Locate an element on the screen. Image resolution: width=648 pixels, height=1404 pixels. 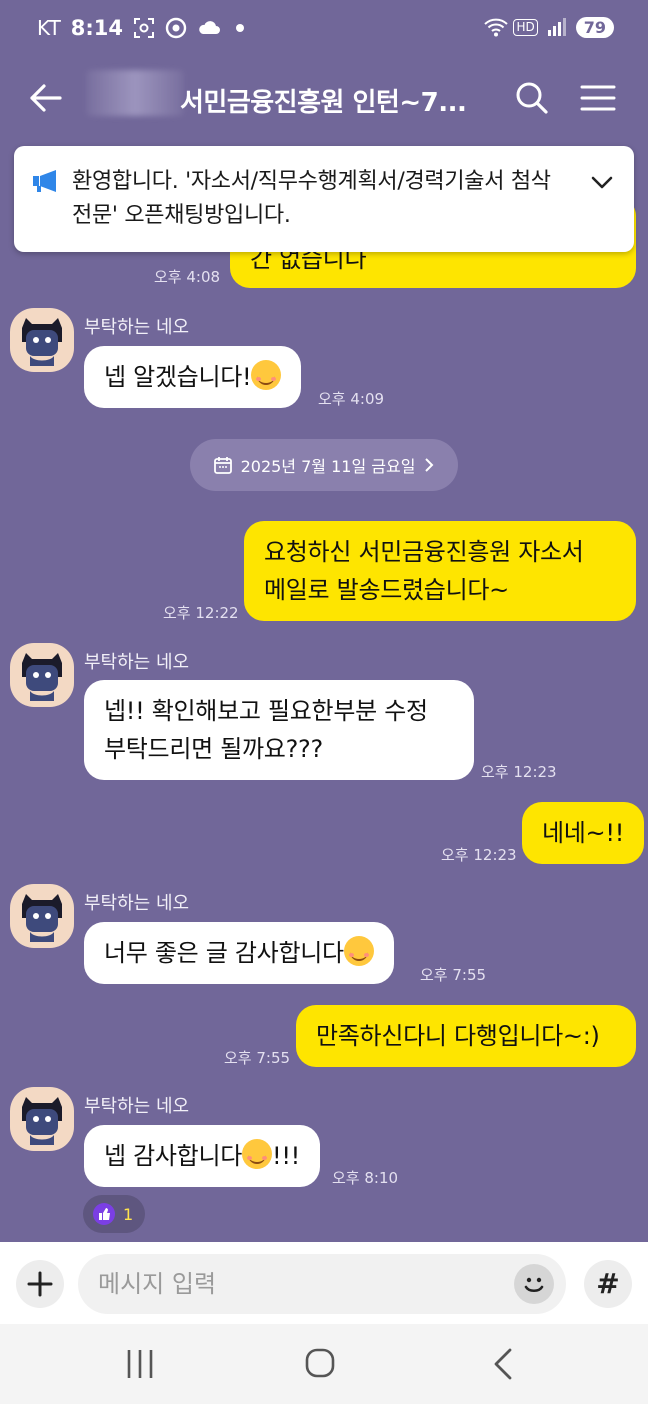
wifi-icon is located at coordinates (496, 27).